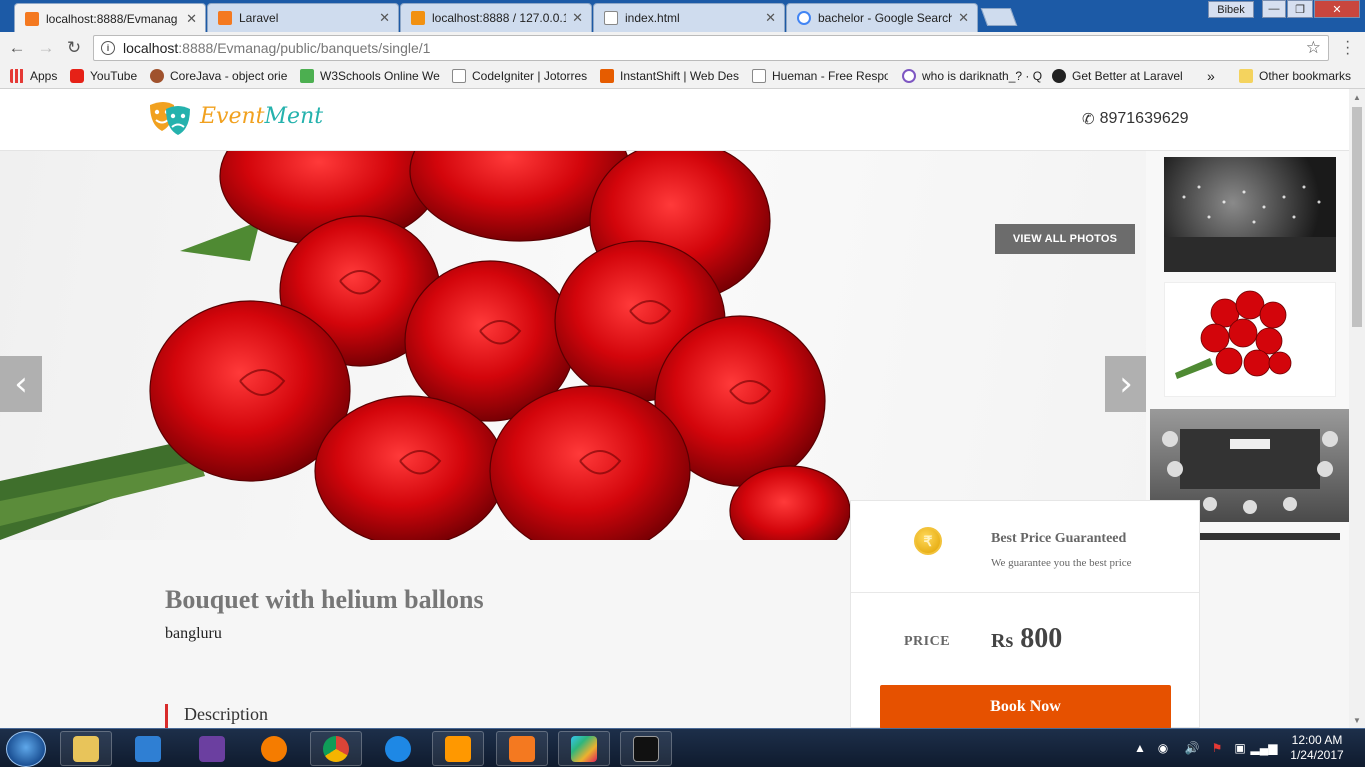 The width and height of the screenshot is (1365, 767). Describe the element at coordinates (1250, 214) in the screenshot. I see `thumbnail-venue-night` at that location.